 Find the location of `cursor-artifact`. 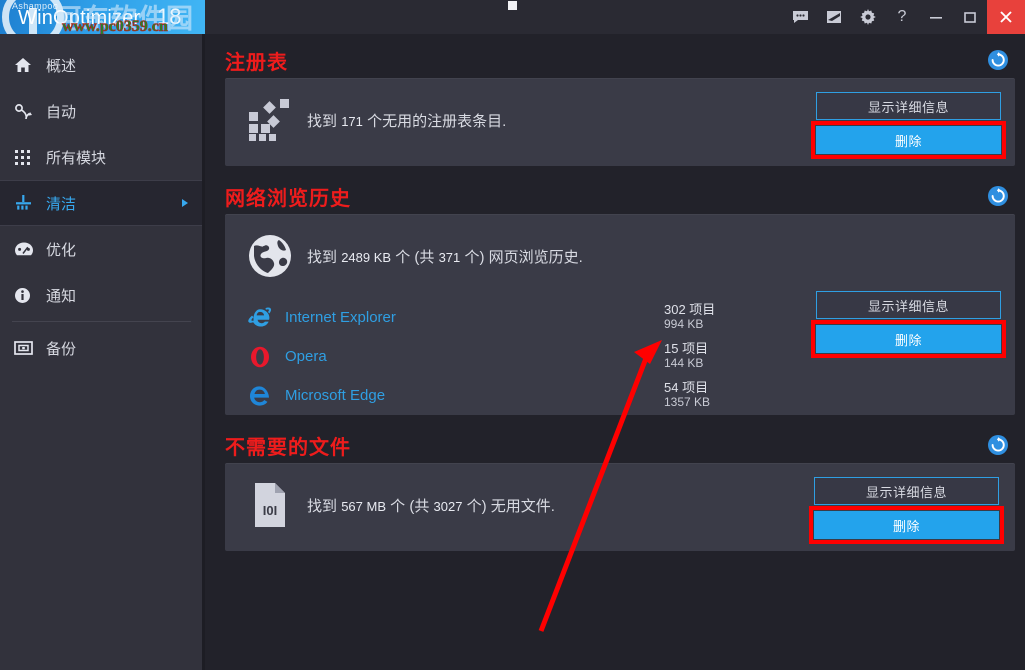

cursor-artifact is located at coordinates (512, 5).